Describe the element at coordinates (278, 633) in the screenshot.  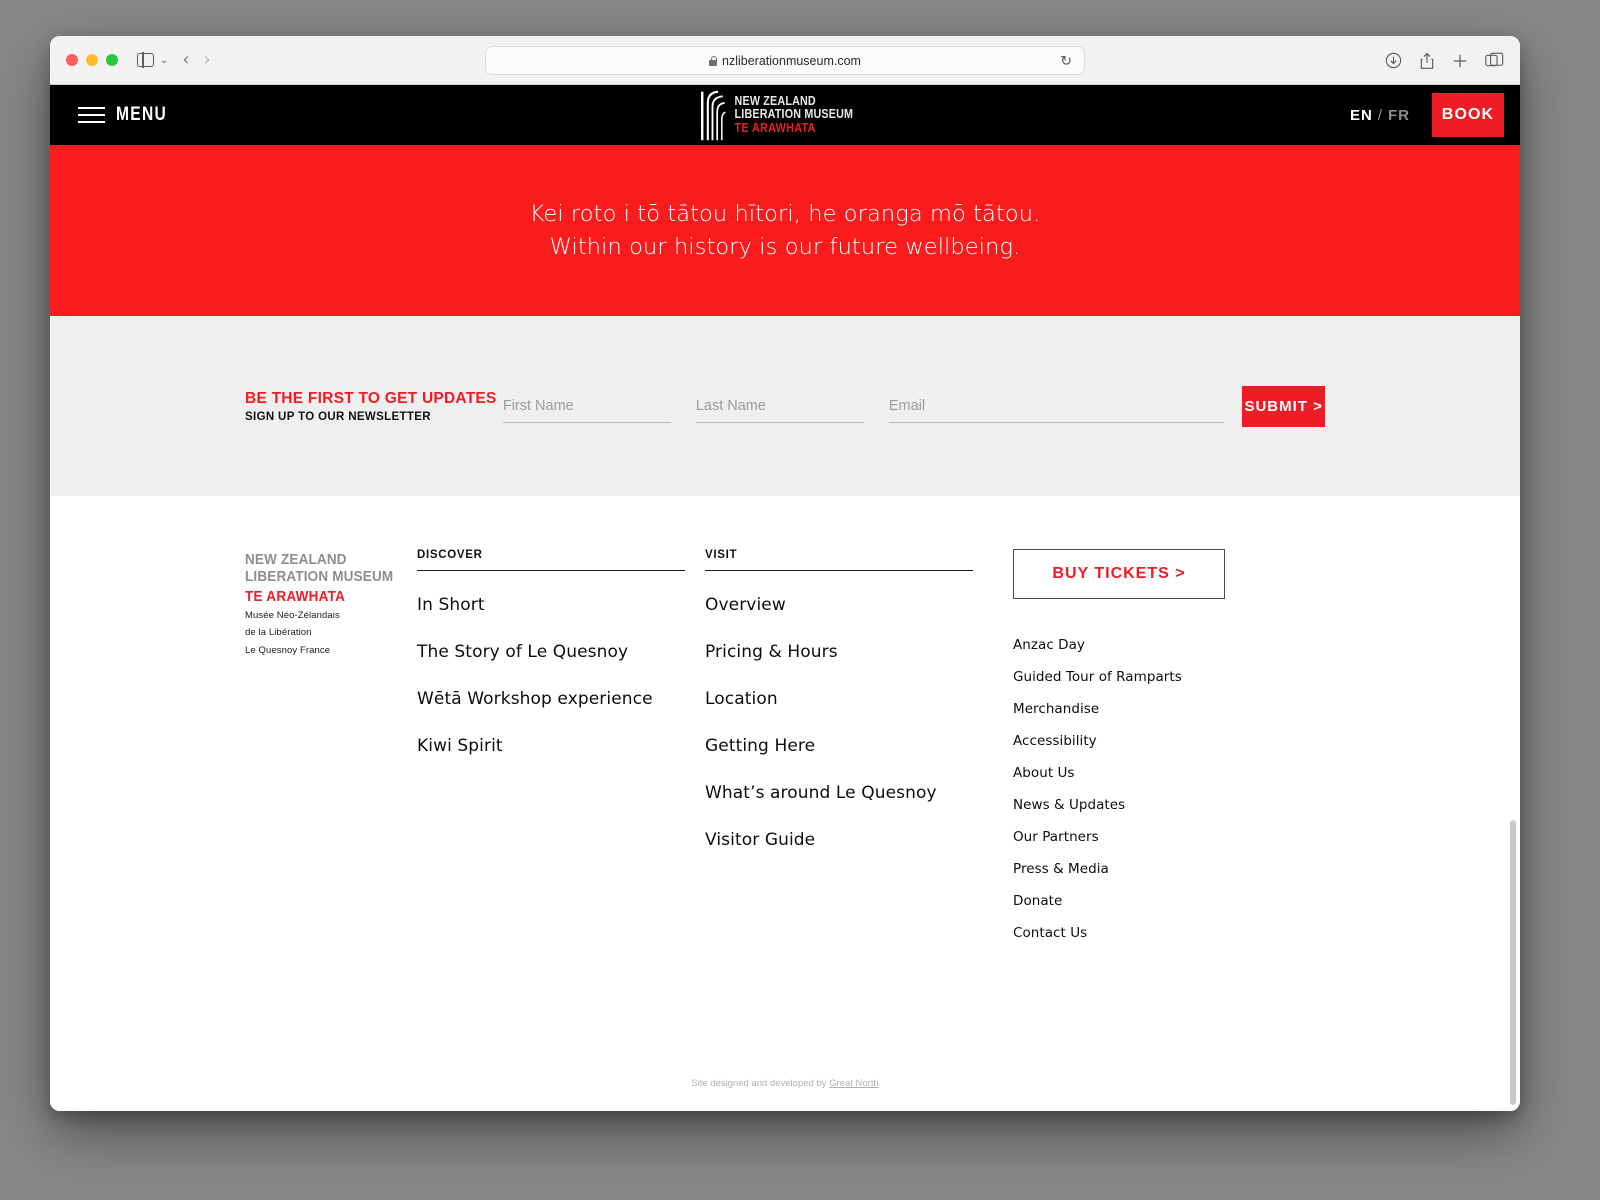
I see `footer-logo-fr-2: de la Libération` at that location.